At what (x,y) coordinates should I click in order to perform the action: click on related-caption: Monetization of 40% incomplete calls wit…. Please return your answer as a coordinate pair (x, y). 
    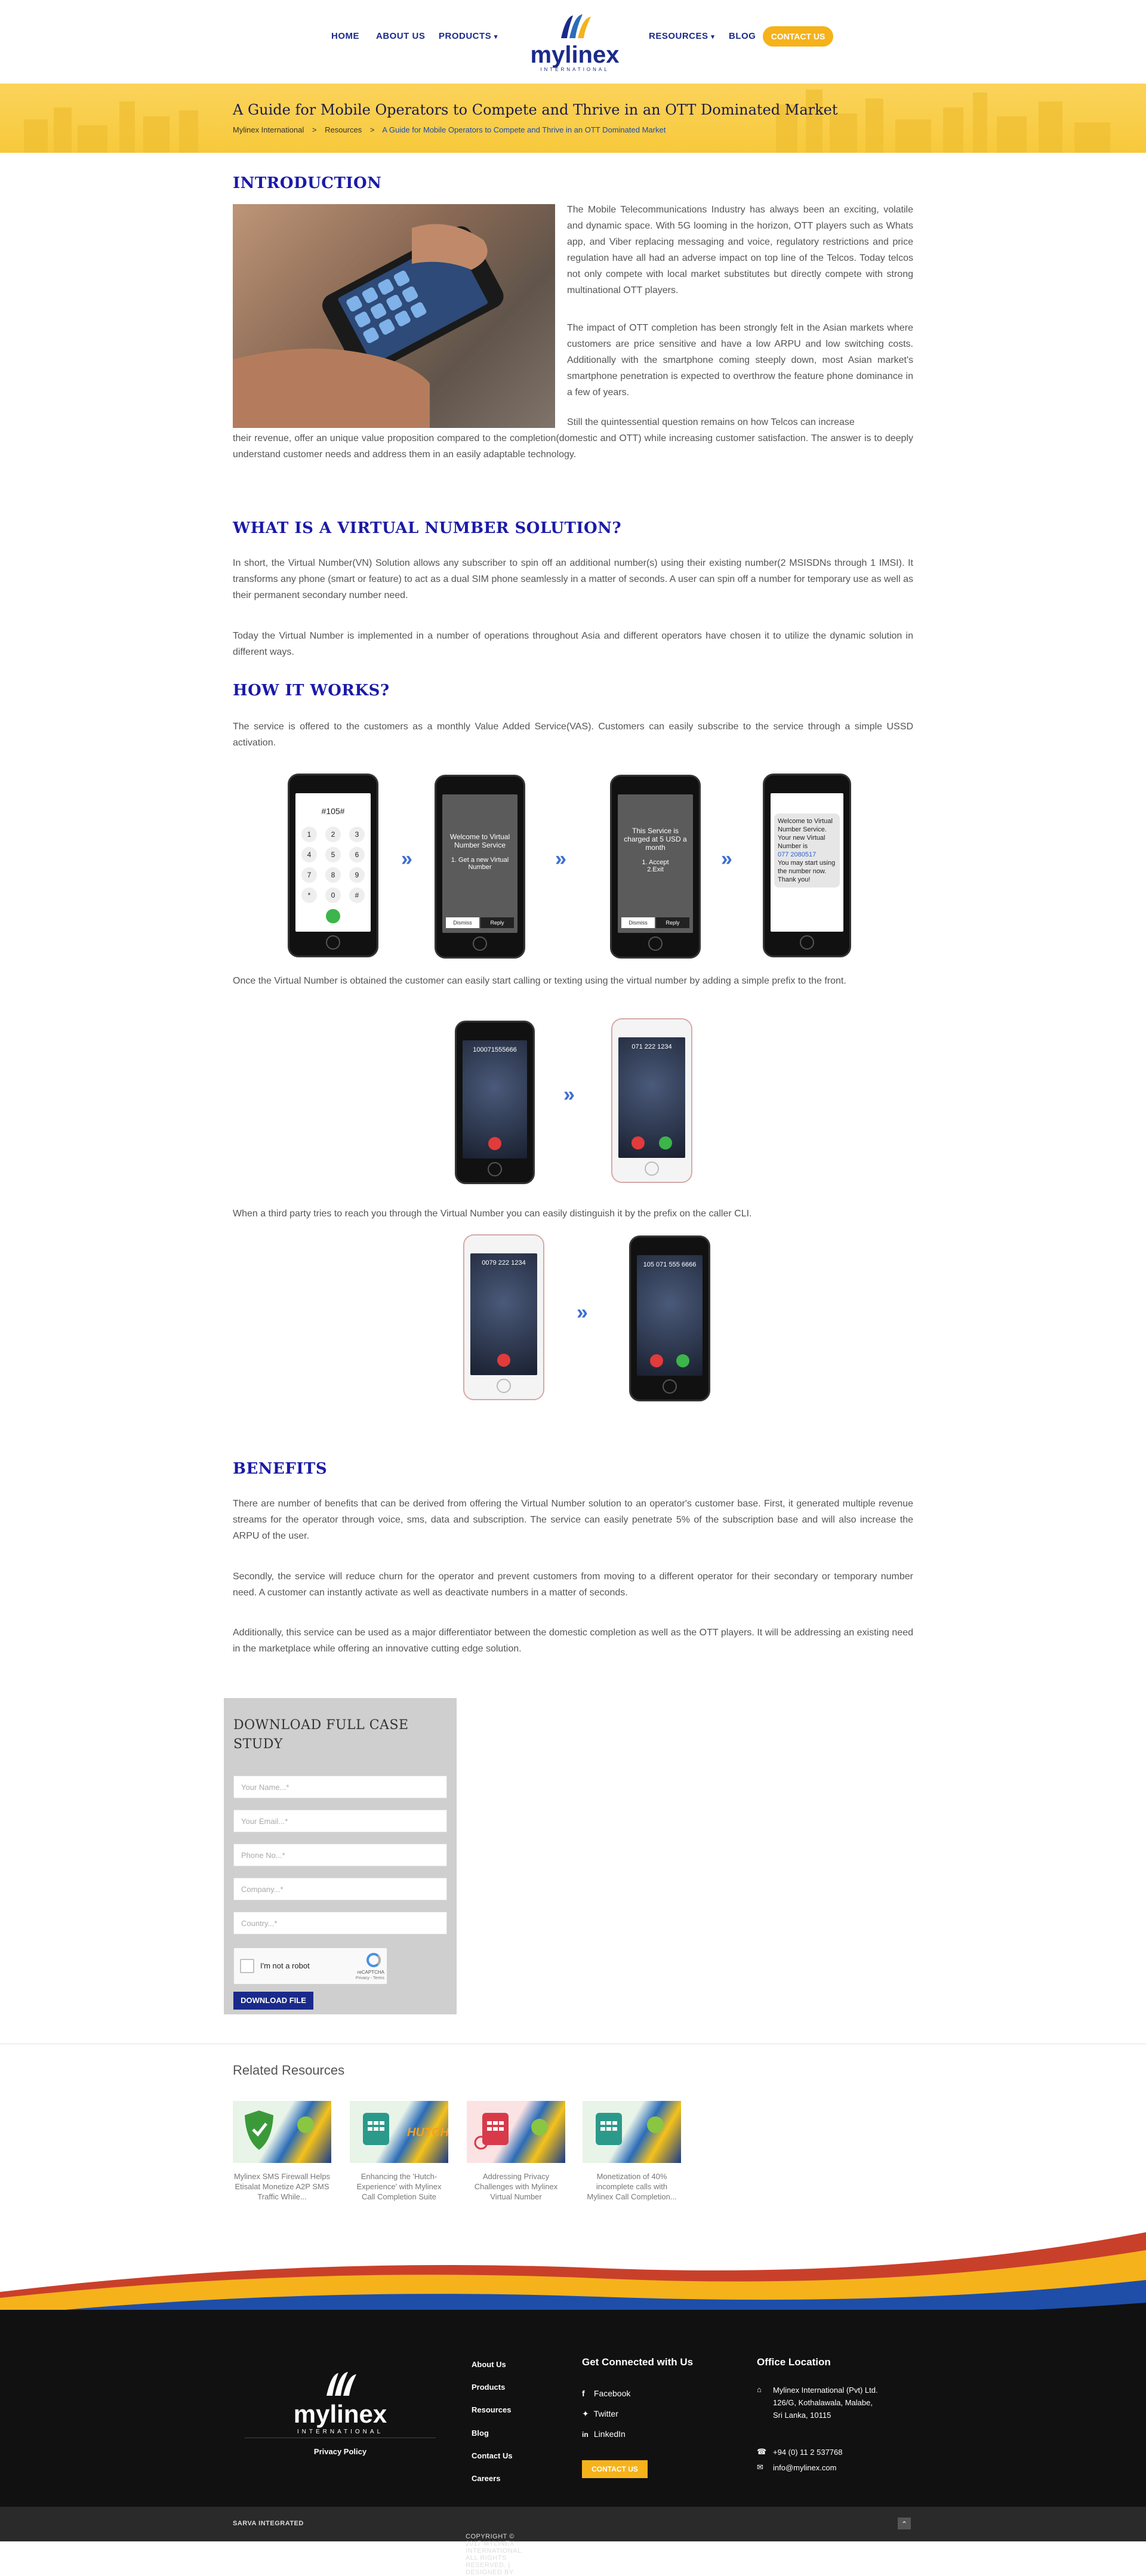
    Looking at the image, I should click on (632, 2186).